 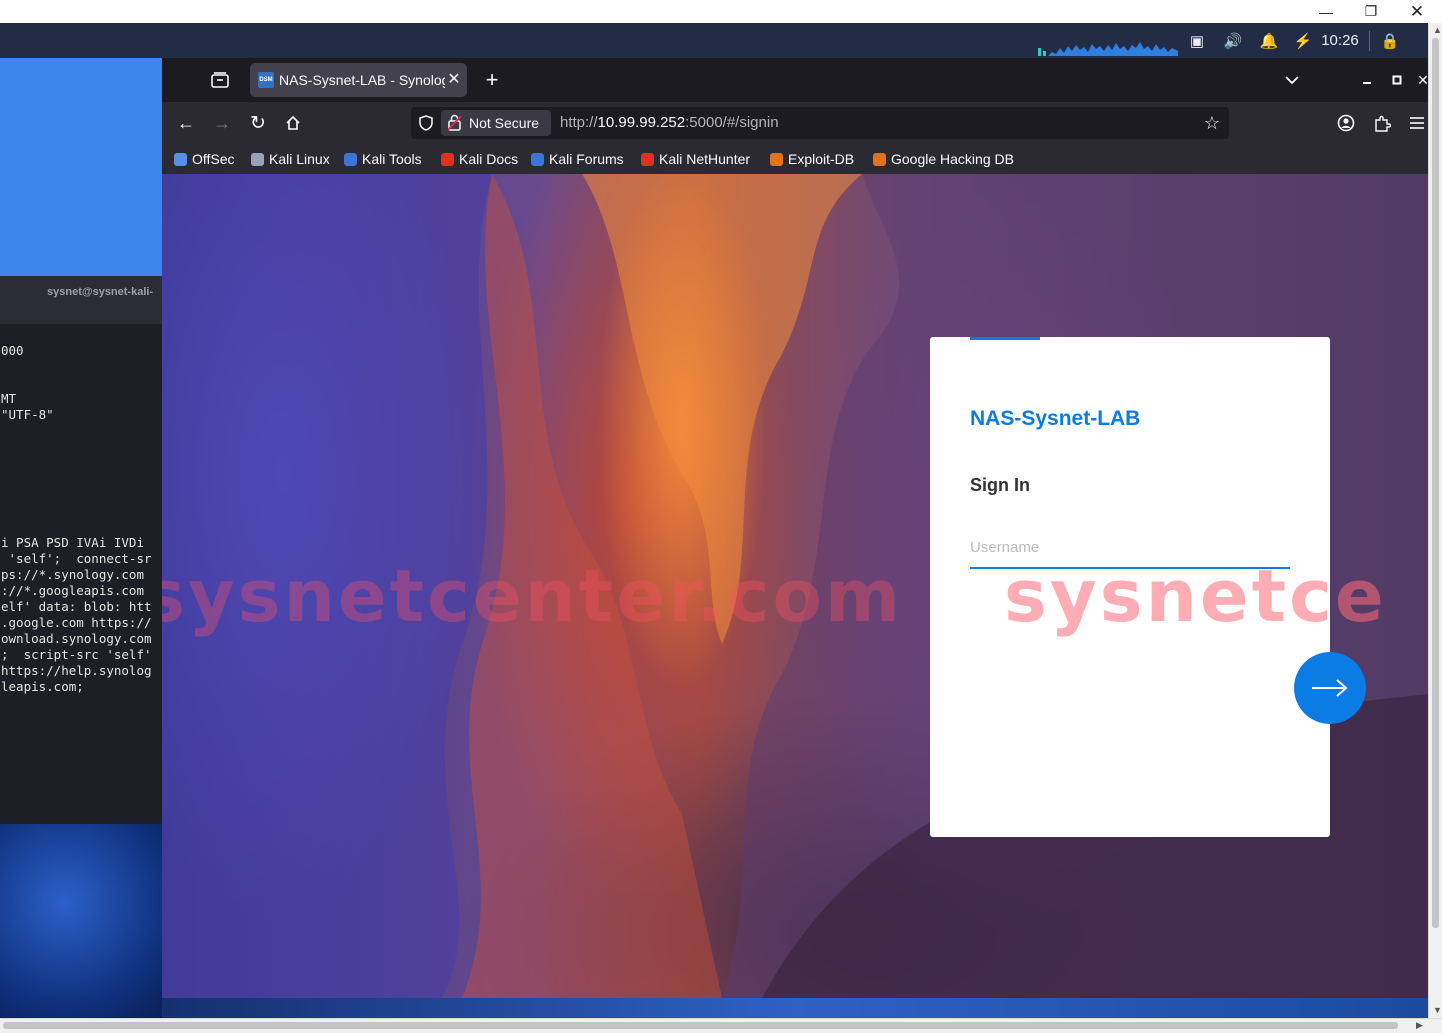 What do you see at coordinates (266, 80) in the screenshot?
I see `synology-favicon: DSM` at bounding box center [266, 80].